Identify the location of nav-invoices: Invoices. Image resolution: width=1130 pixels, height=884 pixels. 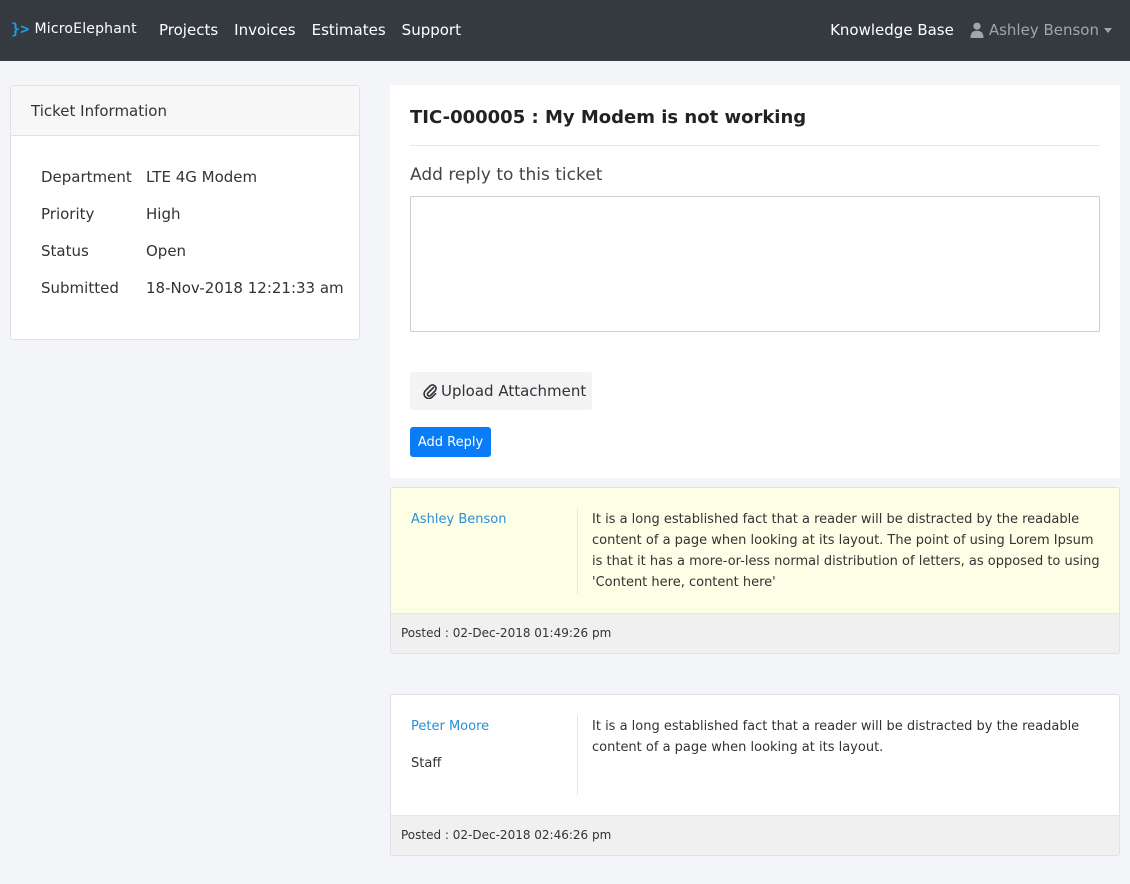
(264, 30).